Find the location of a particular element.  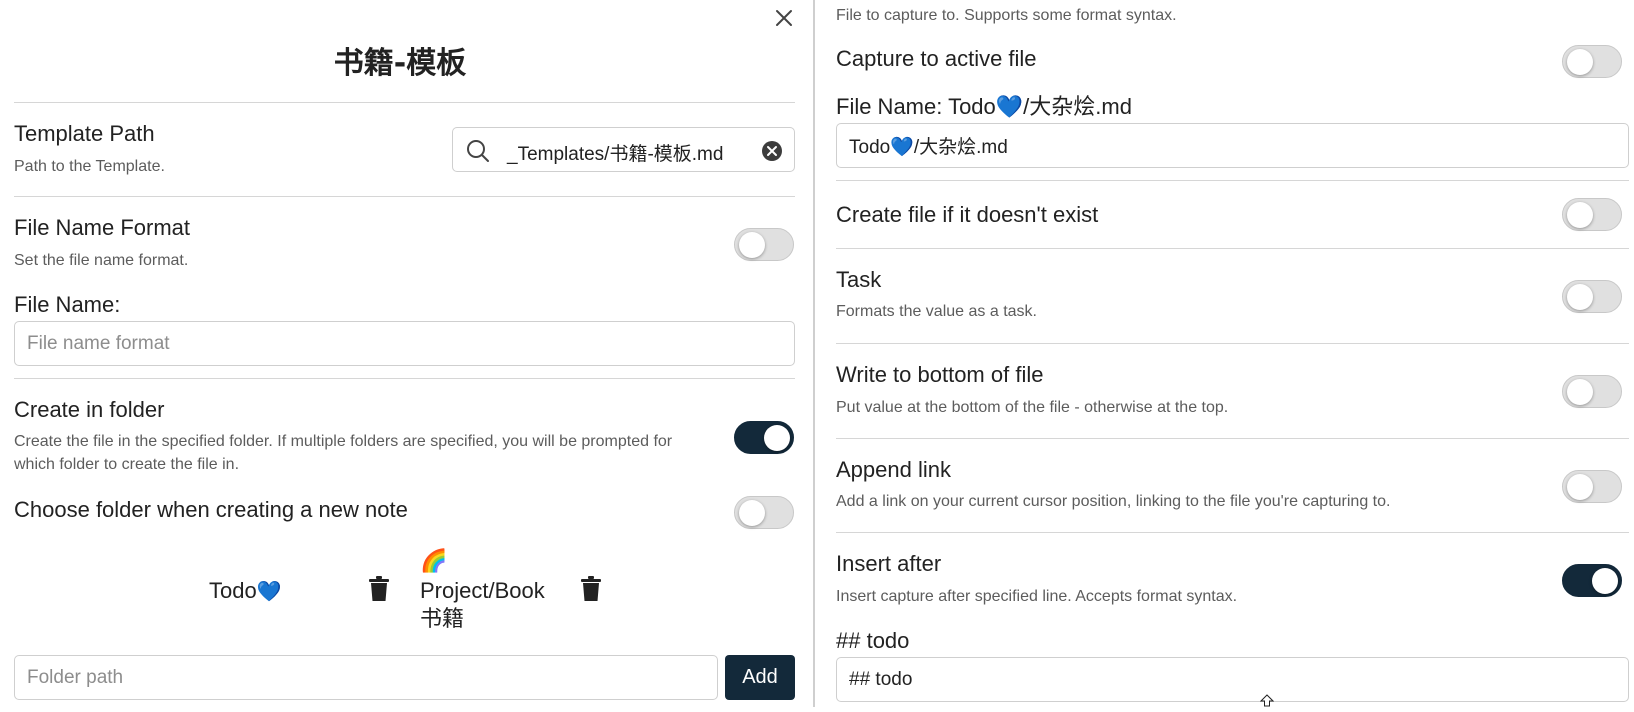

folder-item-label: Project/Book 书籍 is located at coordinates (482, 604).